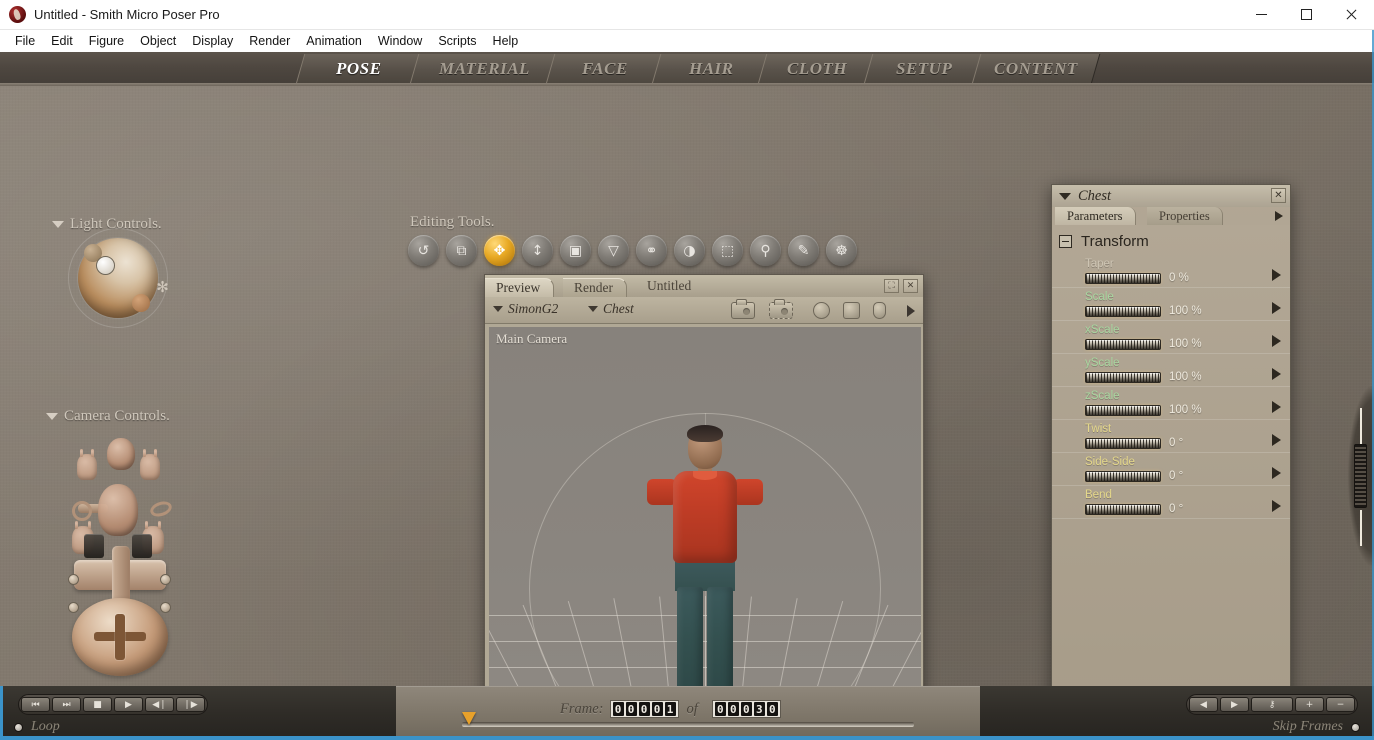  What do you see at coordinates (1351, 15) in the screenshot?
I see `close-button` at bounding box center [1351, 15].